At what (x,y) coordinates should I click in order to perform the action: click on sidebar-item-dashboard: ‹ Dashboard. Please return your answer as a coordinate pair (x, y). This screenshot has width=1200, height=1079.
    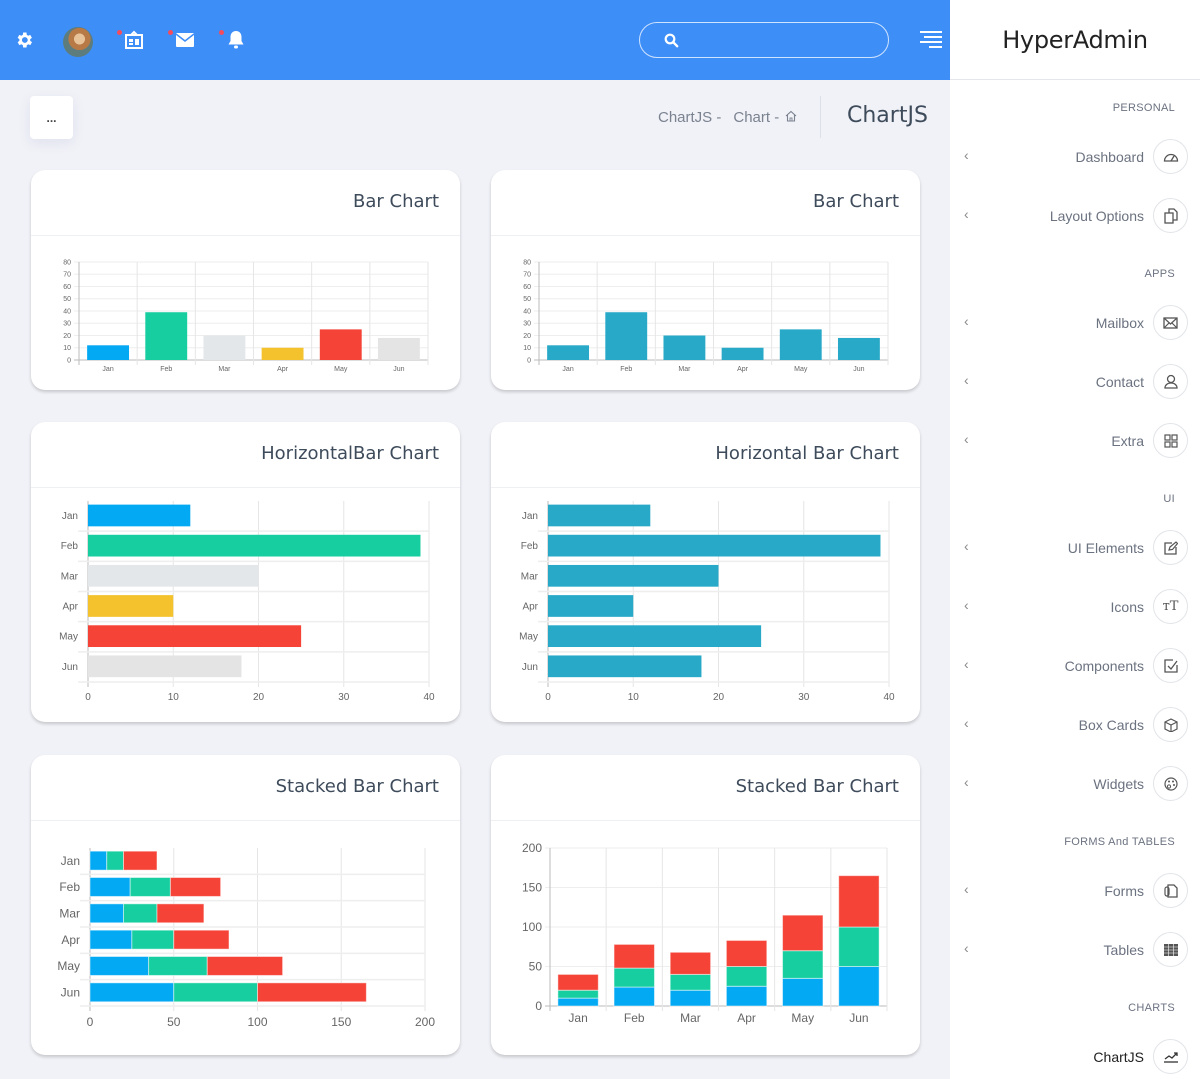
    Looking at the image, I should click on (1075, 157).